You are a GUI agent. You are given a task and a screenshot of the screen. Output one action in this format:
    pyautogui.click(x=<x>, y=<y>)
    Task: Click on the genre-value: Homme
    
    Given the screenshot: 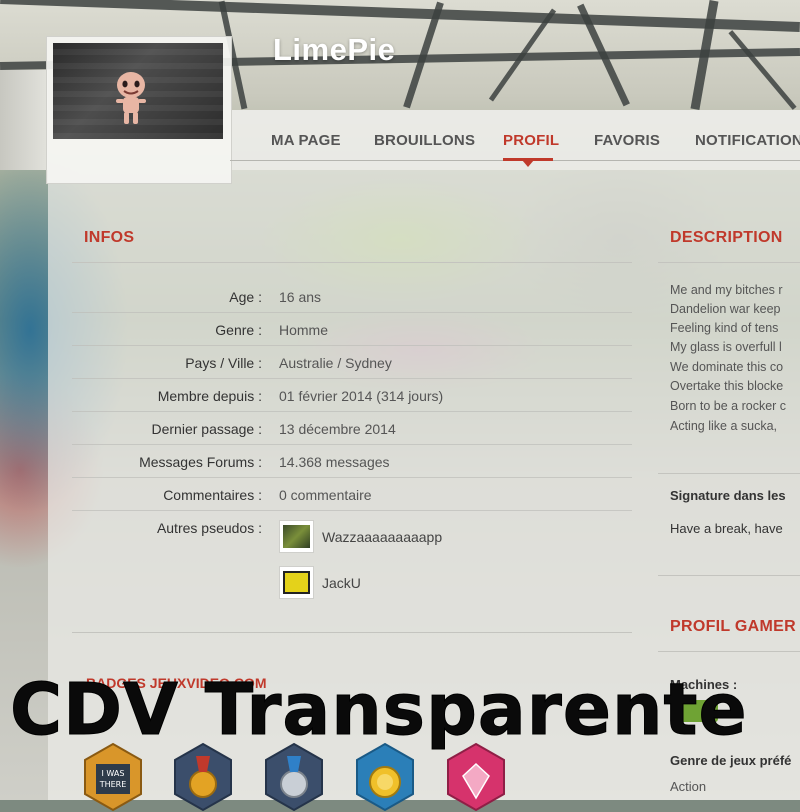 What is the action you would take?
    pyautogui.click(x=304, y=330)
    